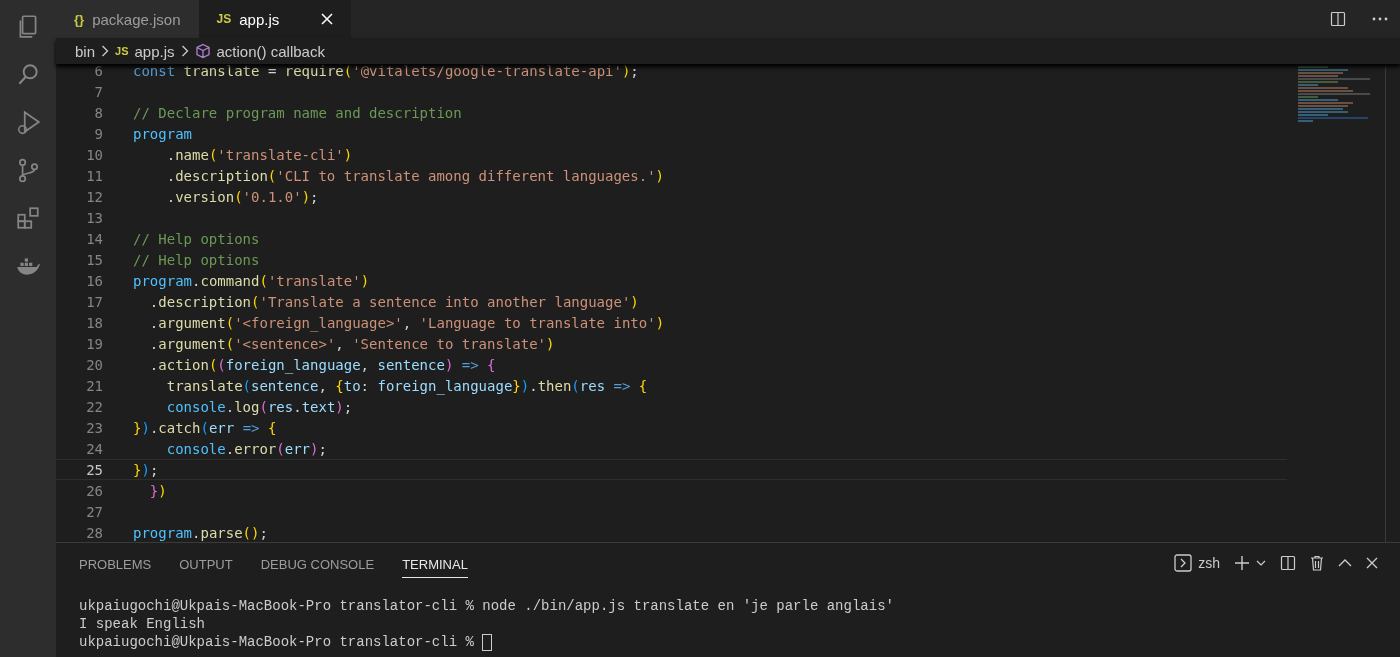 This screenshot has height=657, width=1400. What do you see at coordinates (317, 563) in the screenshot?
I see `panel-tab: DEBUG CONSOLE` at bounding box center [317, 563].